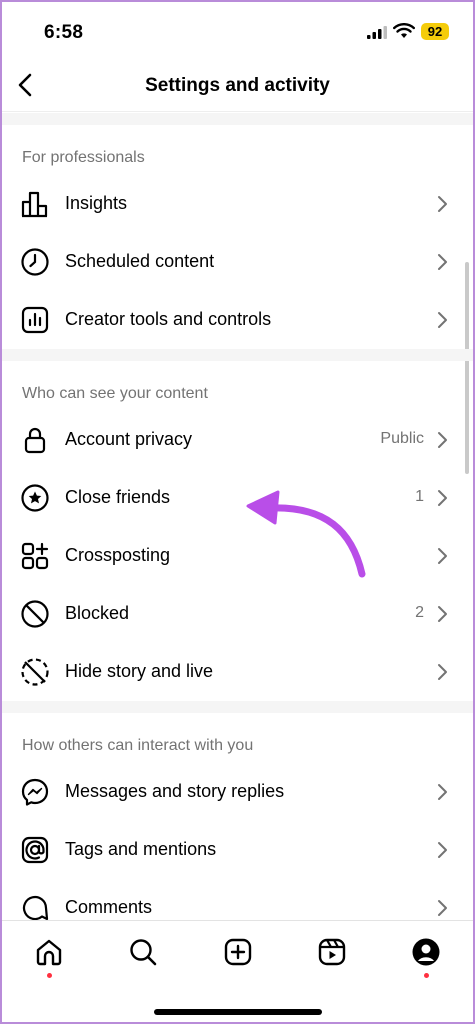 Image resolution: width=475 pixels, height=1024 pixels. Describe the element at coordinates (237, 30) in the screenshot. I see `status-bar: 6:58 92` at that location.